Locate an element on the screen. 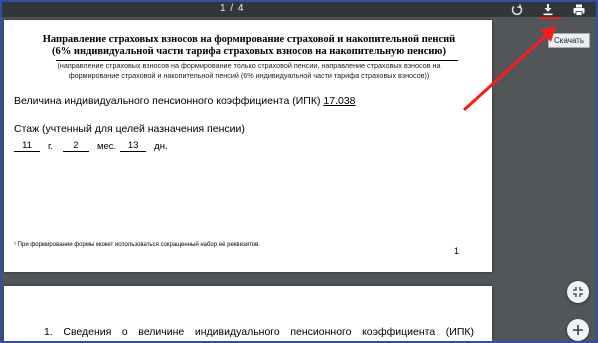  rotate-icon is located at coordinates (517, 10).